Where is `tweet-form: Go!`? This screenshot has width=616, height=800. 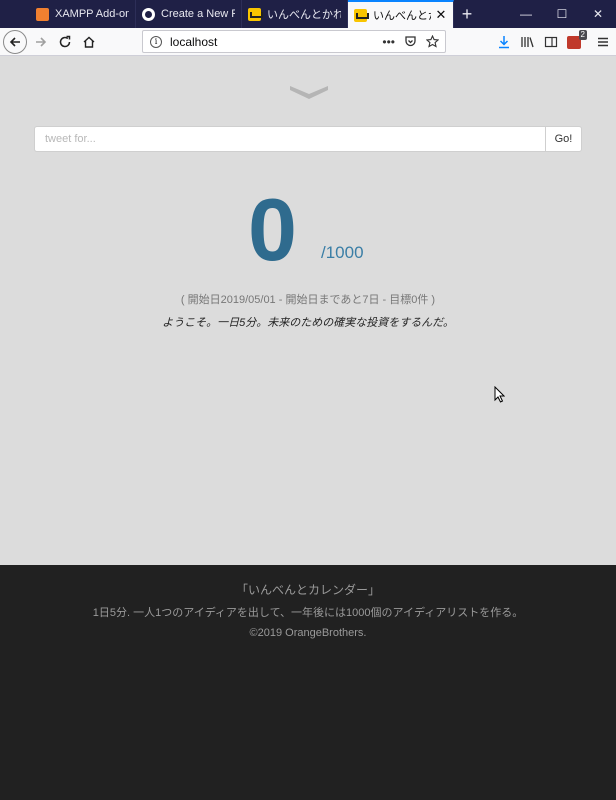 tweet-form: Go! is located at coordinates (308, 139).